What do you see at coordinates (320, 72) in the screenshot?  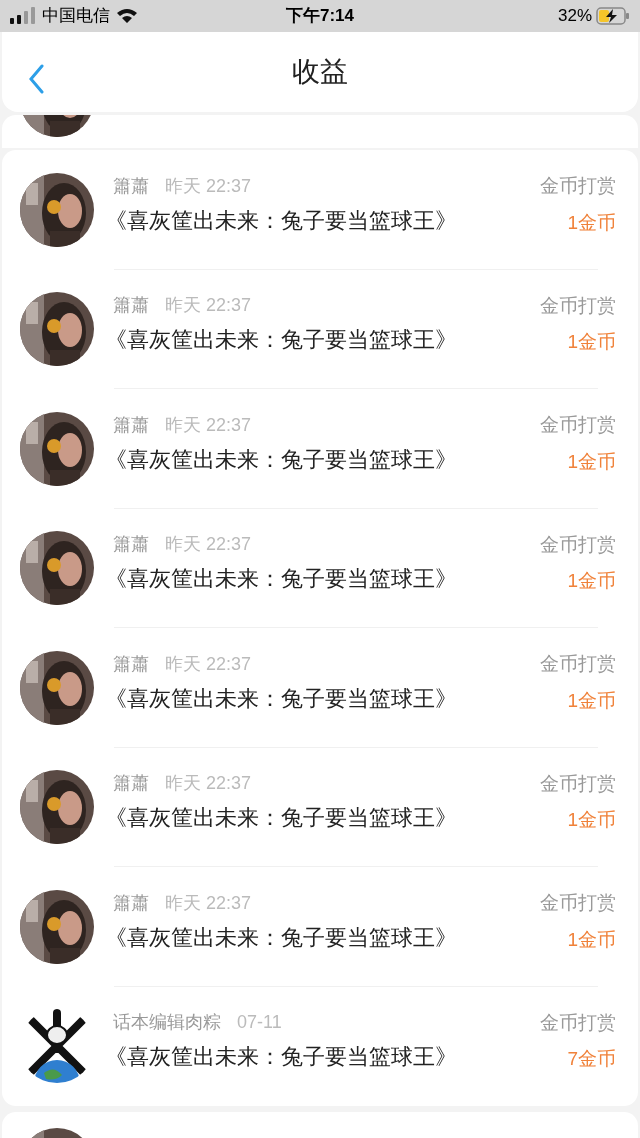 I see `page-title: 收益` at bounding box center [320, 72].